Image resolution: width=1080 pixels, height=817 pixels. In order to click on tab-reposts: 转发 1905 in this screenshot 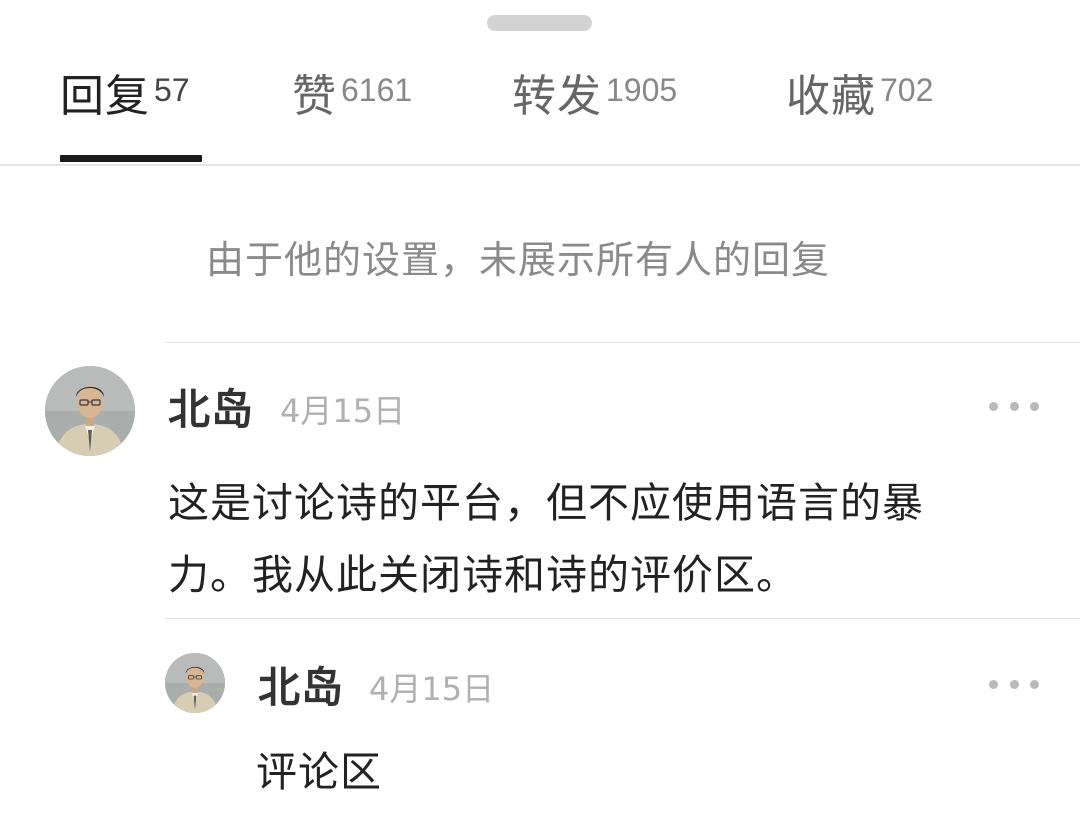, I will do `click(594, 97)`.